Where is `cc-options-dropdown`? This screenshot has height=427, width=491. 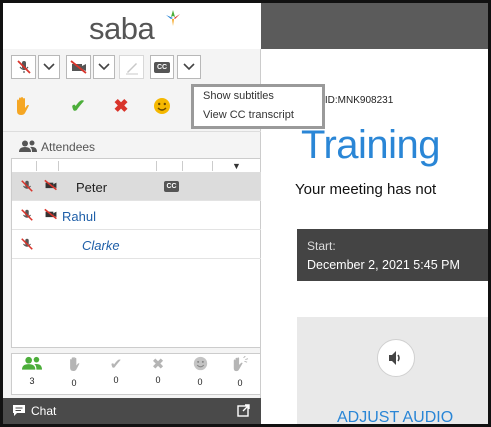 cc-options-dropdown is located at coordinates (189, 67).